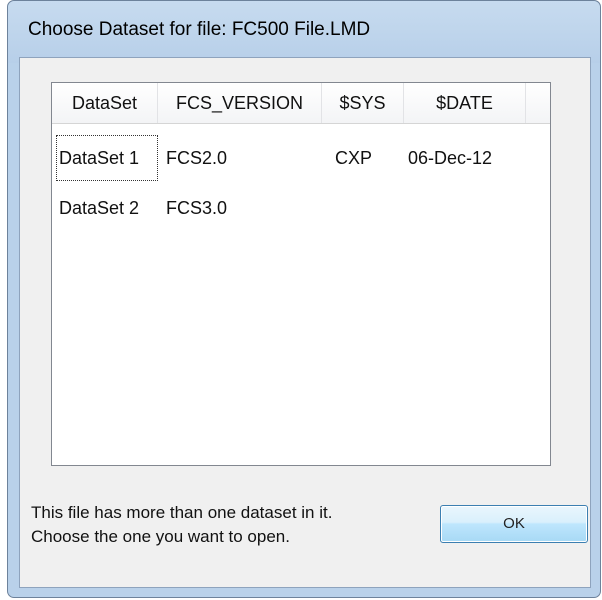  I want to click on title-bar: Choose Dataset for file: FC500 File.LMD, so click(304, 32).